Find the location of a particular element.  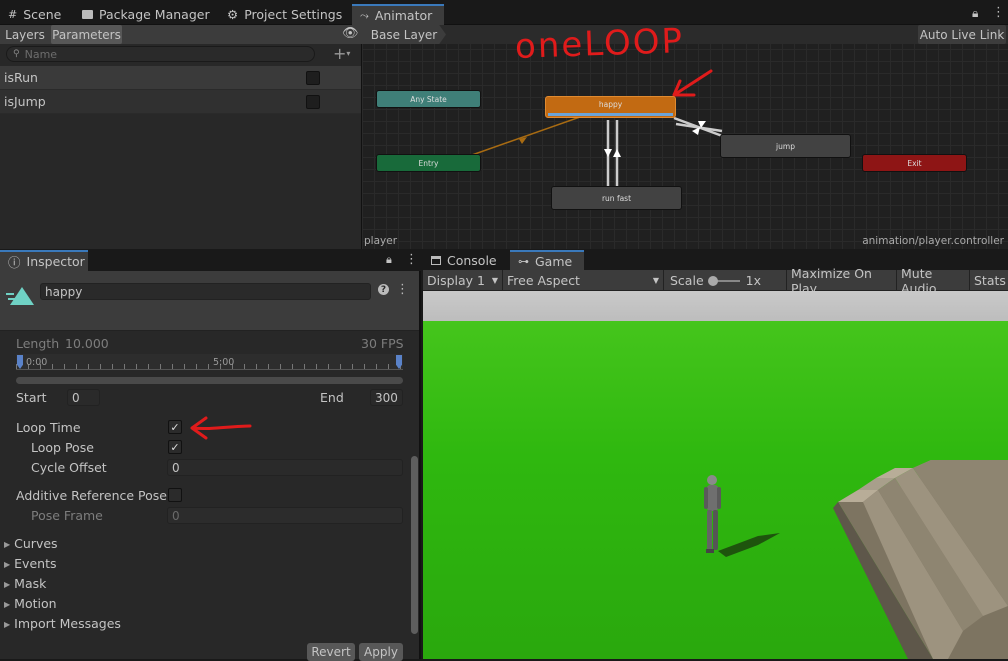

cycle-offset-field: 0 is located at coordinates (285, 467).